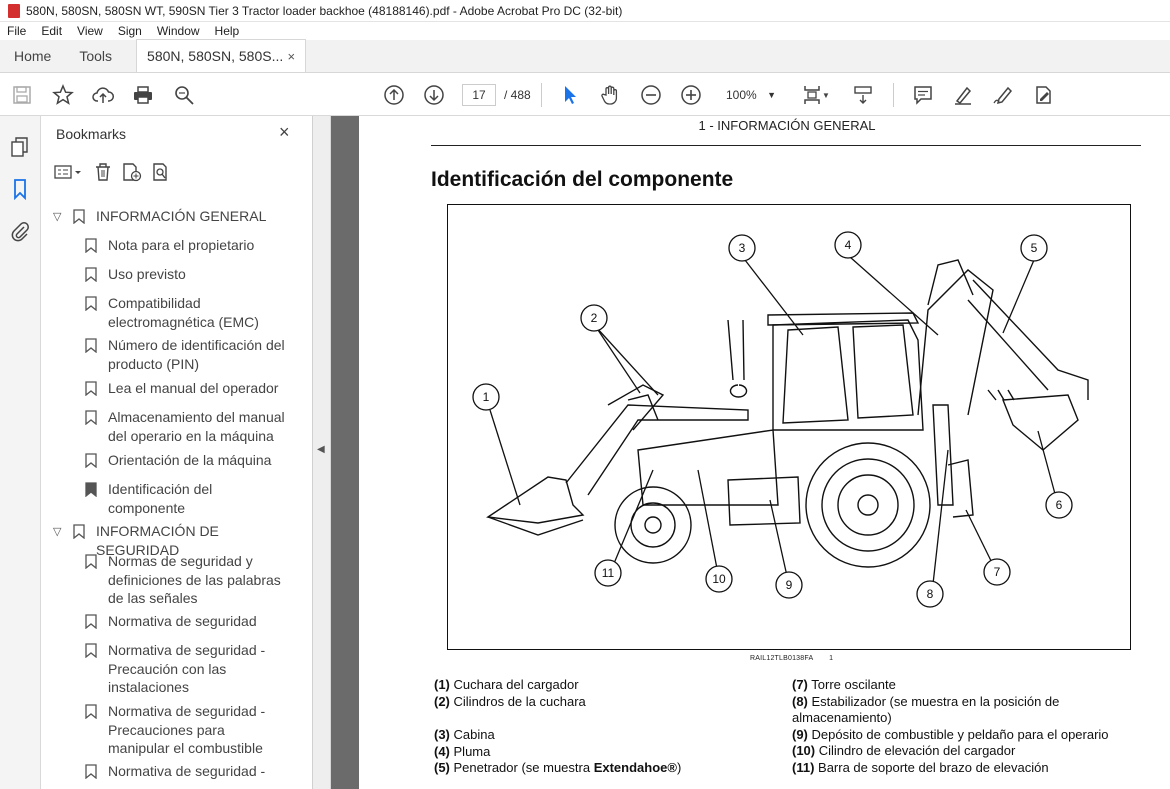  I want to click on callout-label: 10, so click(719, 579).